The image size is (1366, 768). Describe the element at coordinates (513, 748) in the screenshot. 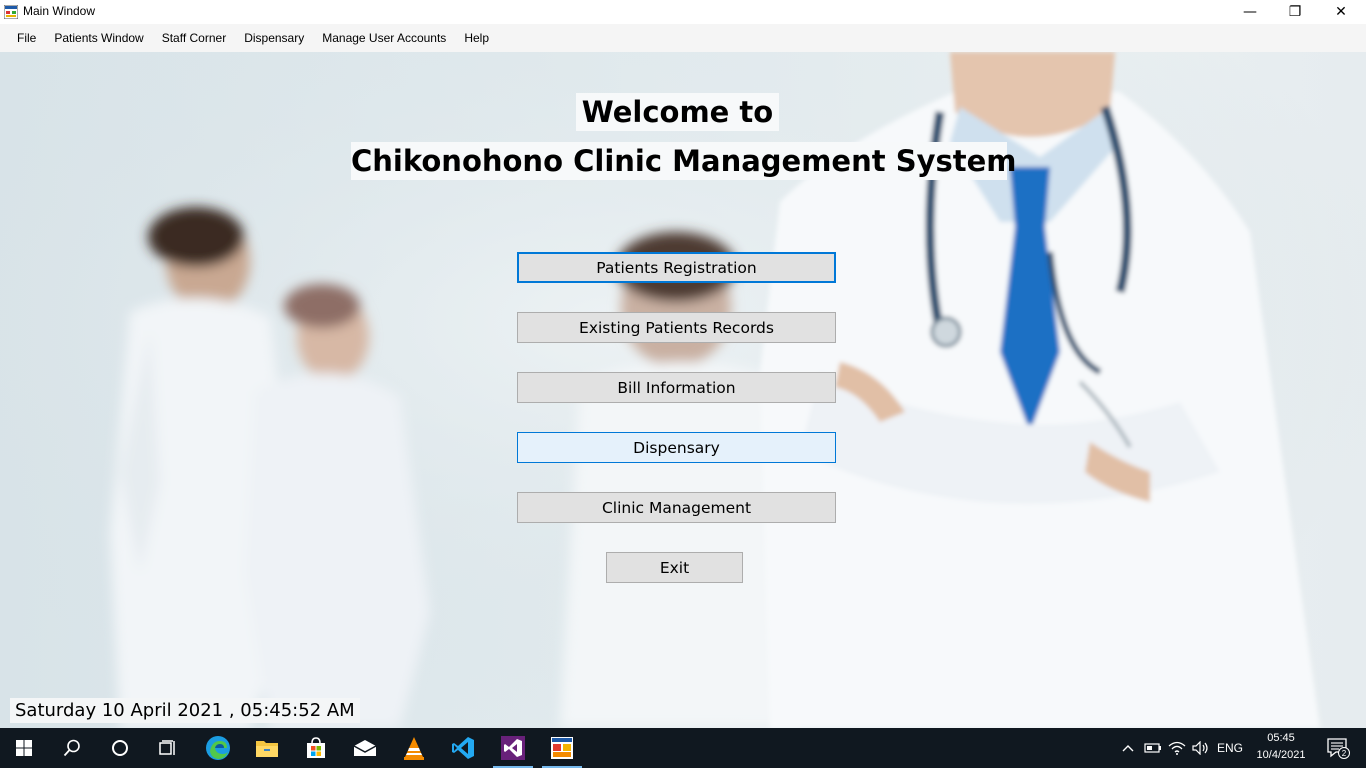

I see `visual-studio-icon` at that location.